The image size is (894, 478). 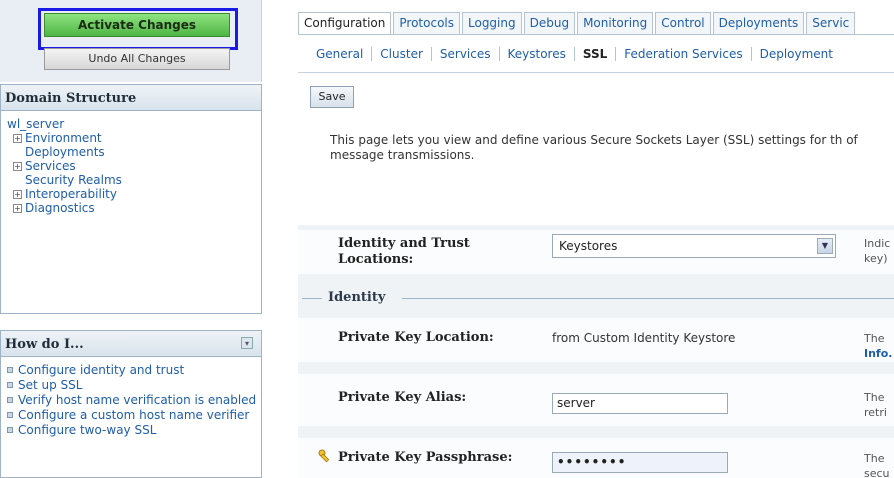 What do you see at coordinates (134, 194) in the screenshot?
I see `tree-item-interoperability: + Interoperability` at bounding box center [134, 194].